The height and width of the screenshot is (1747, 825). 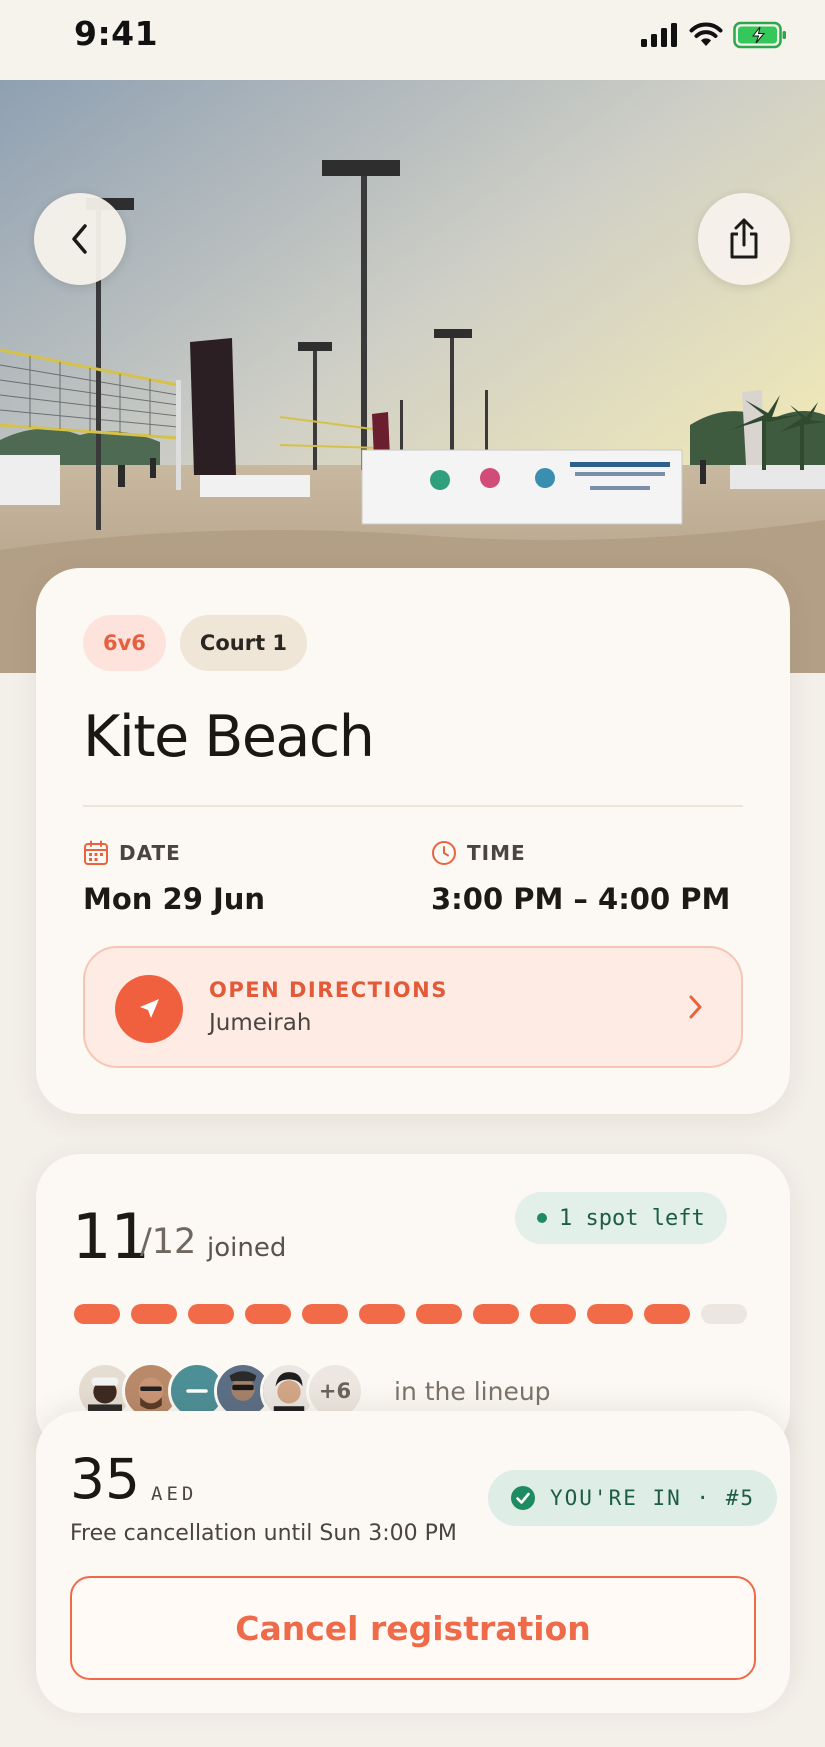 I want to click on time-value: 3:00 PM – 4:00 PM, so click(x=581, y=899).